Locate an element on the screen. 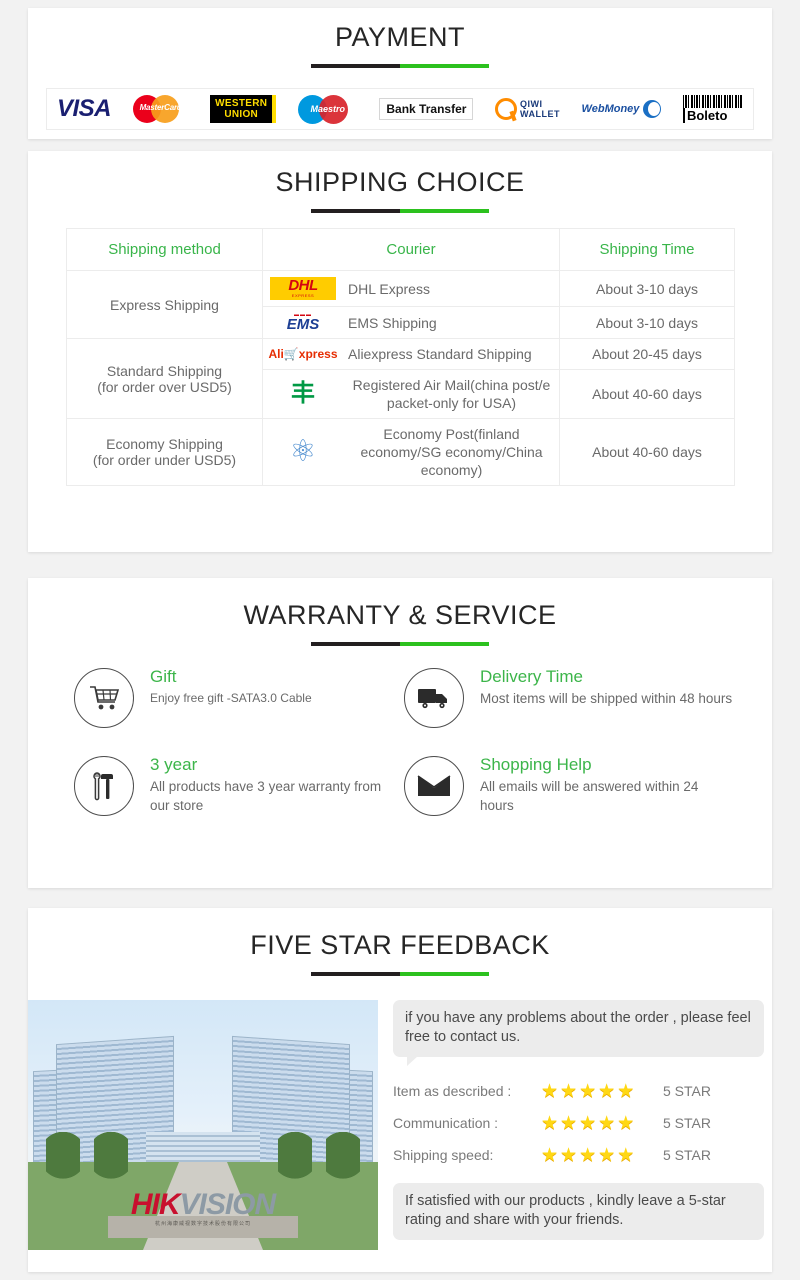 The width and height of the screenshot is (800, 1280). courier-name: EMS Shipping is located at coordinates (392, 322).